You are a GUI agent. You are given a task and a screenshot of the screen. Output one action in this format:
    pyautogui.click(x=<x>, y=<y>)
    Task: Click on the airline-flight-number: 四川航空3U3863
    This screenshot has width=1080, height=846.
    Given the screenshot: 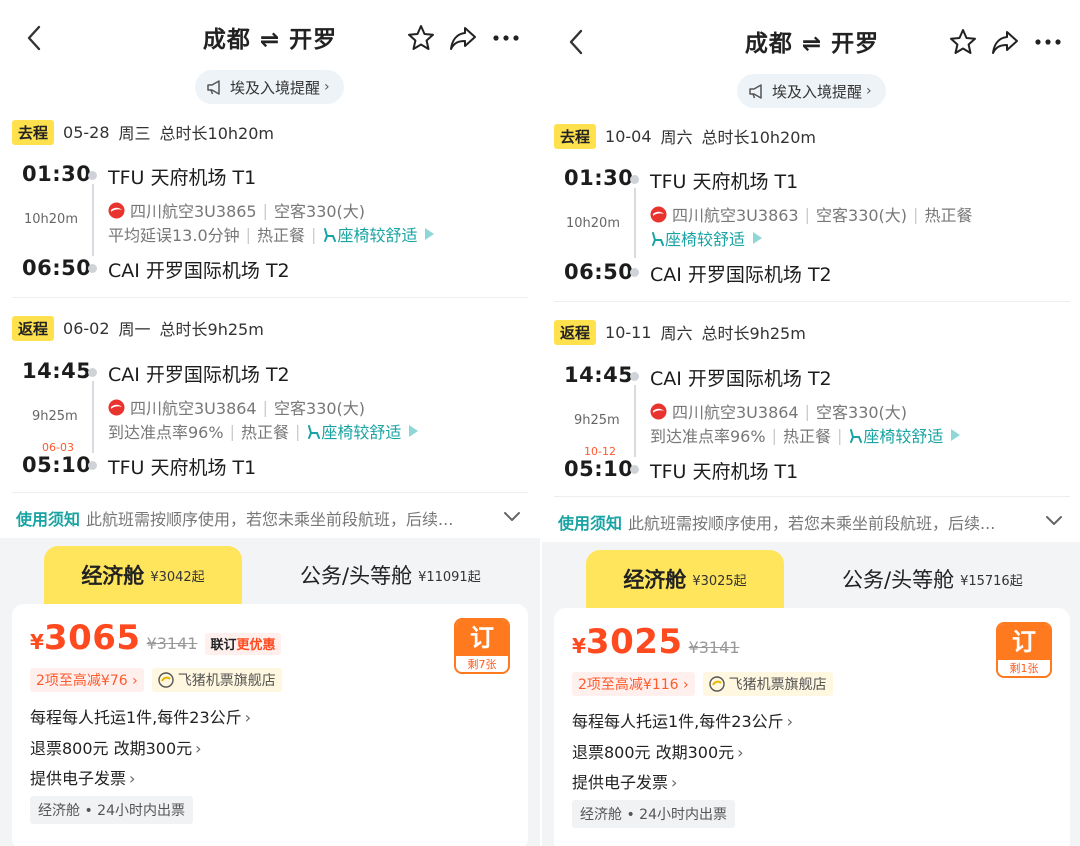 What is the action you would take?
    pyautogui.click(x=735, y=215)
    